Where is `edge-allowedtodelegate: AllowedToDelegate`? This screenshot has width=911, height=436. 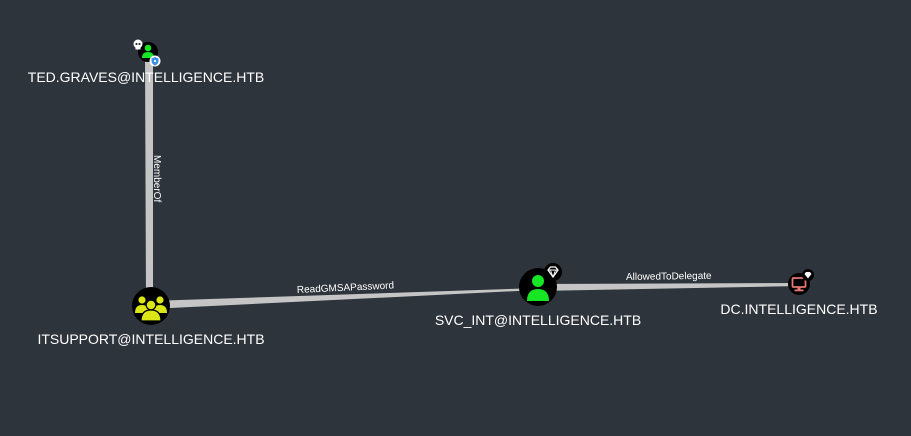 edge-allowedtodelegate: AllowedToDelegate is located at coordinates (669, 281).